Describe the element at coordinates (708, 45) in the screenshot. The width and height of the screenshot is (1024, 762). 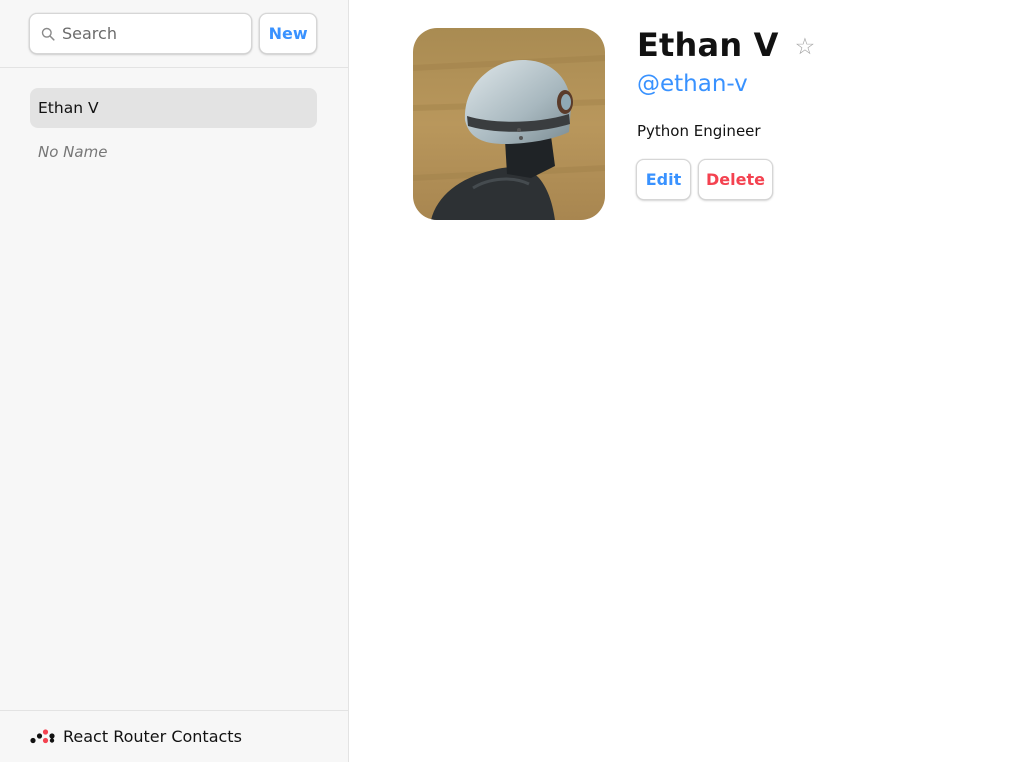
I see `contact-name: Ethan V` at that location.